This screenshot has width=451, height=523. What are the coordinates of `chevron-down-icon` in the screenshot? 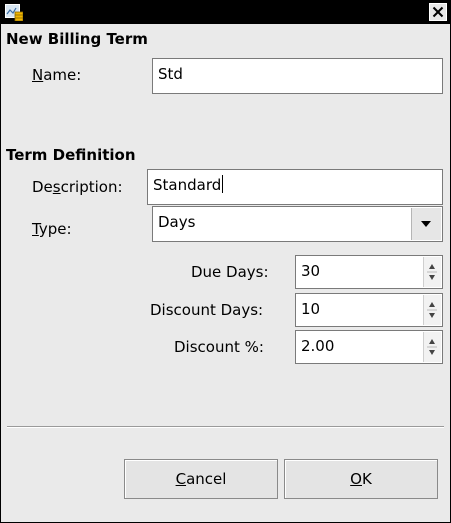 It's located at (426, 223).